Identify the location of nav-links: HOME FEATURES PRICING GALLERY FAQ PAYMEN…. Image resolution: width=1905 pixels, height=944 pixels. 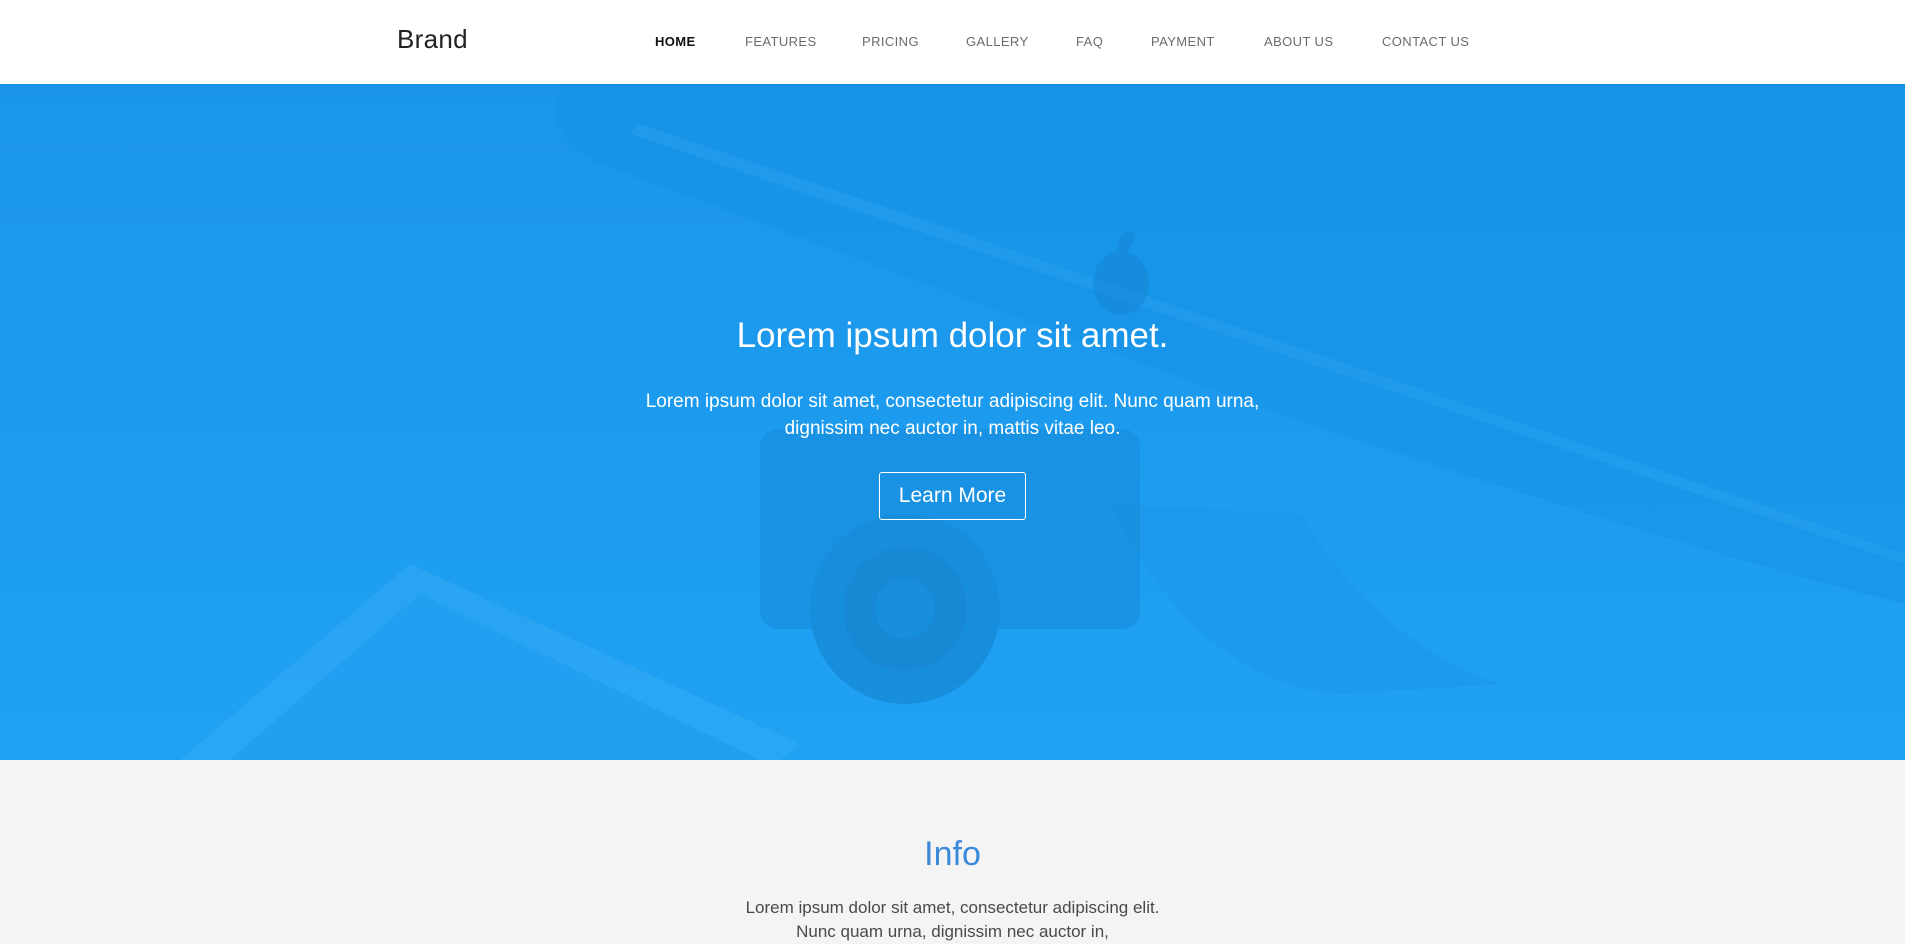
(952, 44).